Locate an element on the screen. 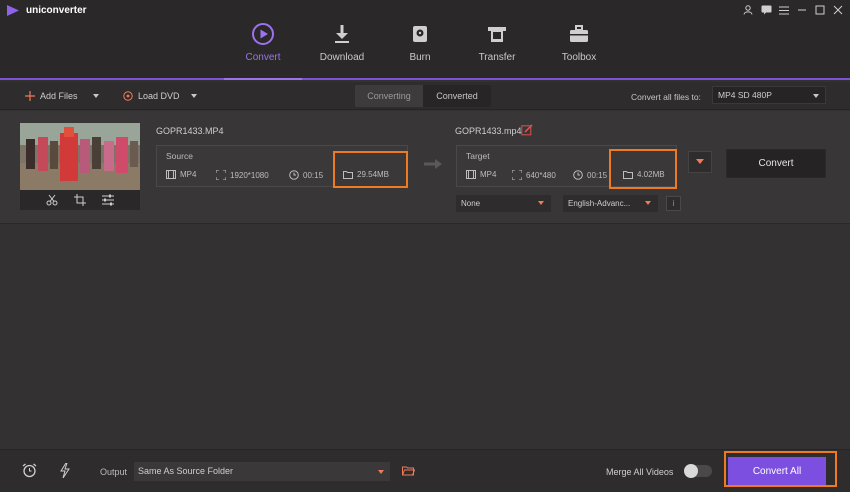 The image size is (850, 492). load-dvd-button: Load DVD is located at coordinates (160, 96).